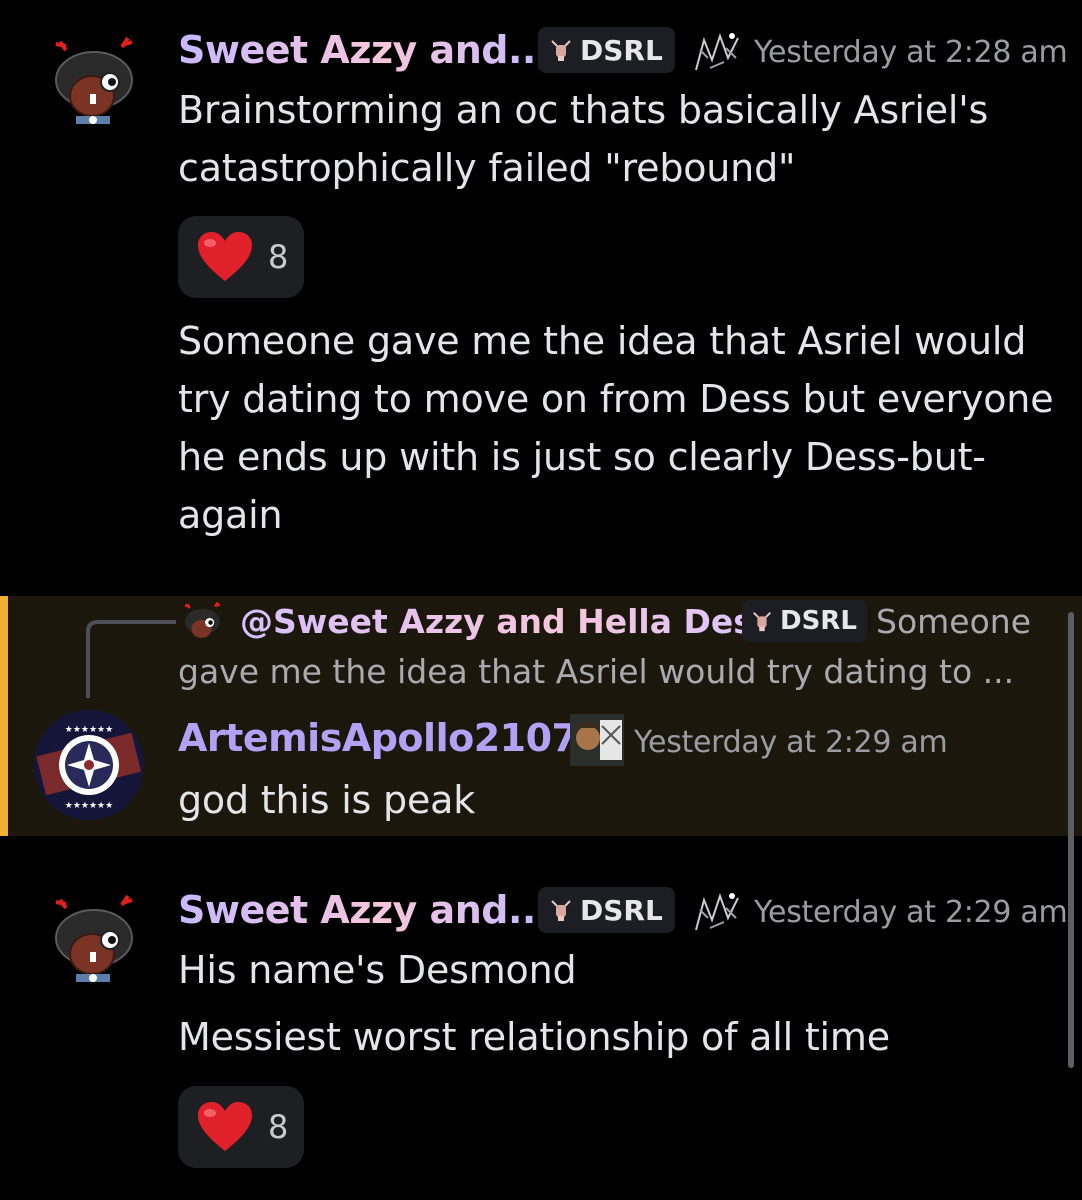  I want to click on scrollbar, so click(1071, 840).